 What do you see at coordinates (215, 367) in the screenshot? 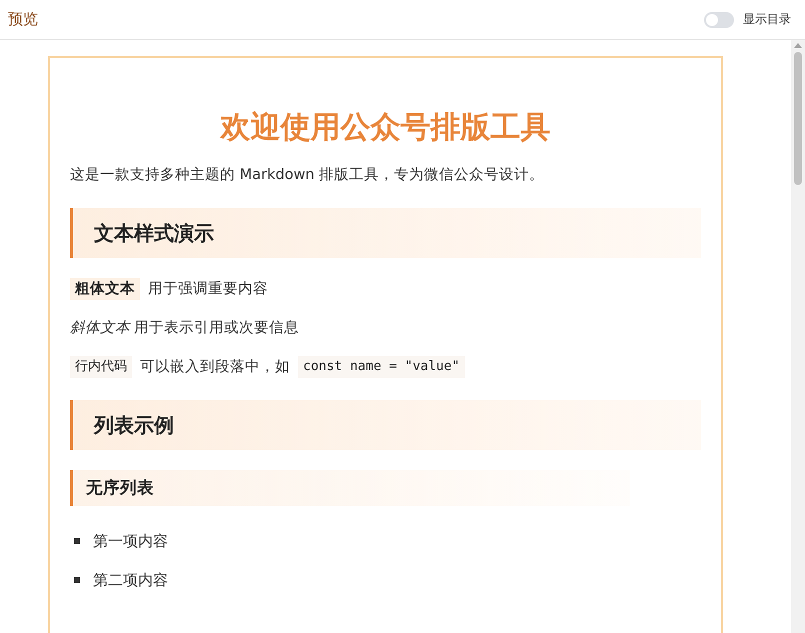
I see `body-text: 可以嵌入到段落中，如` at bounding box center [215, 367].